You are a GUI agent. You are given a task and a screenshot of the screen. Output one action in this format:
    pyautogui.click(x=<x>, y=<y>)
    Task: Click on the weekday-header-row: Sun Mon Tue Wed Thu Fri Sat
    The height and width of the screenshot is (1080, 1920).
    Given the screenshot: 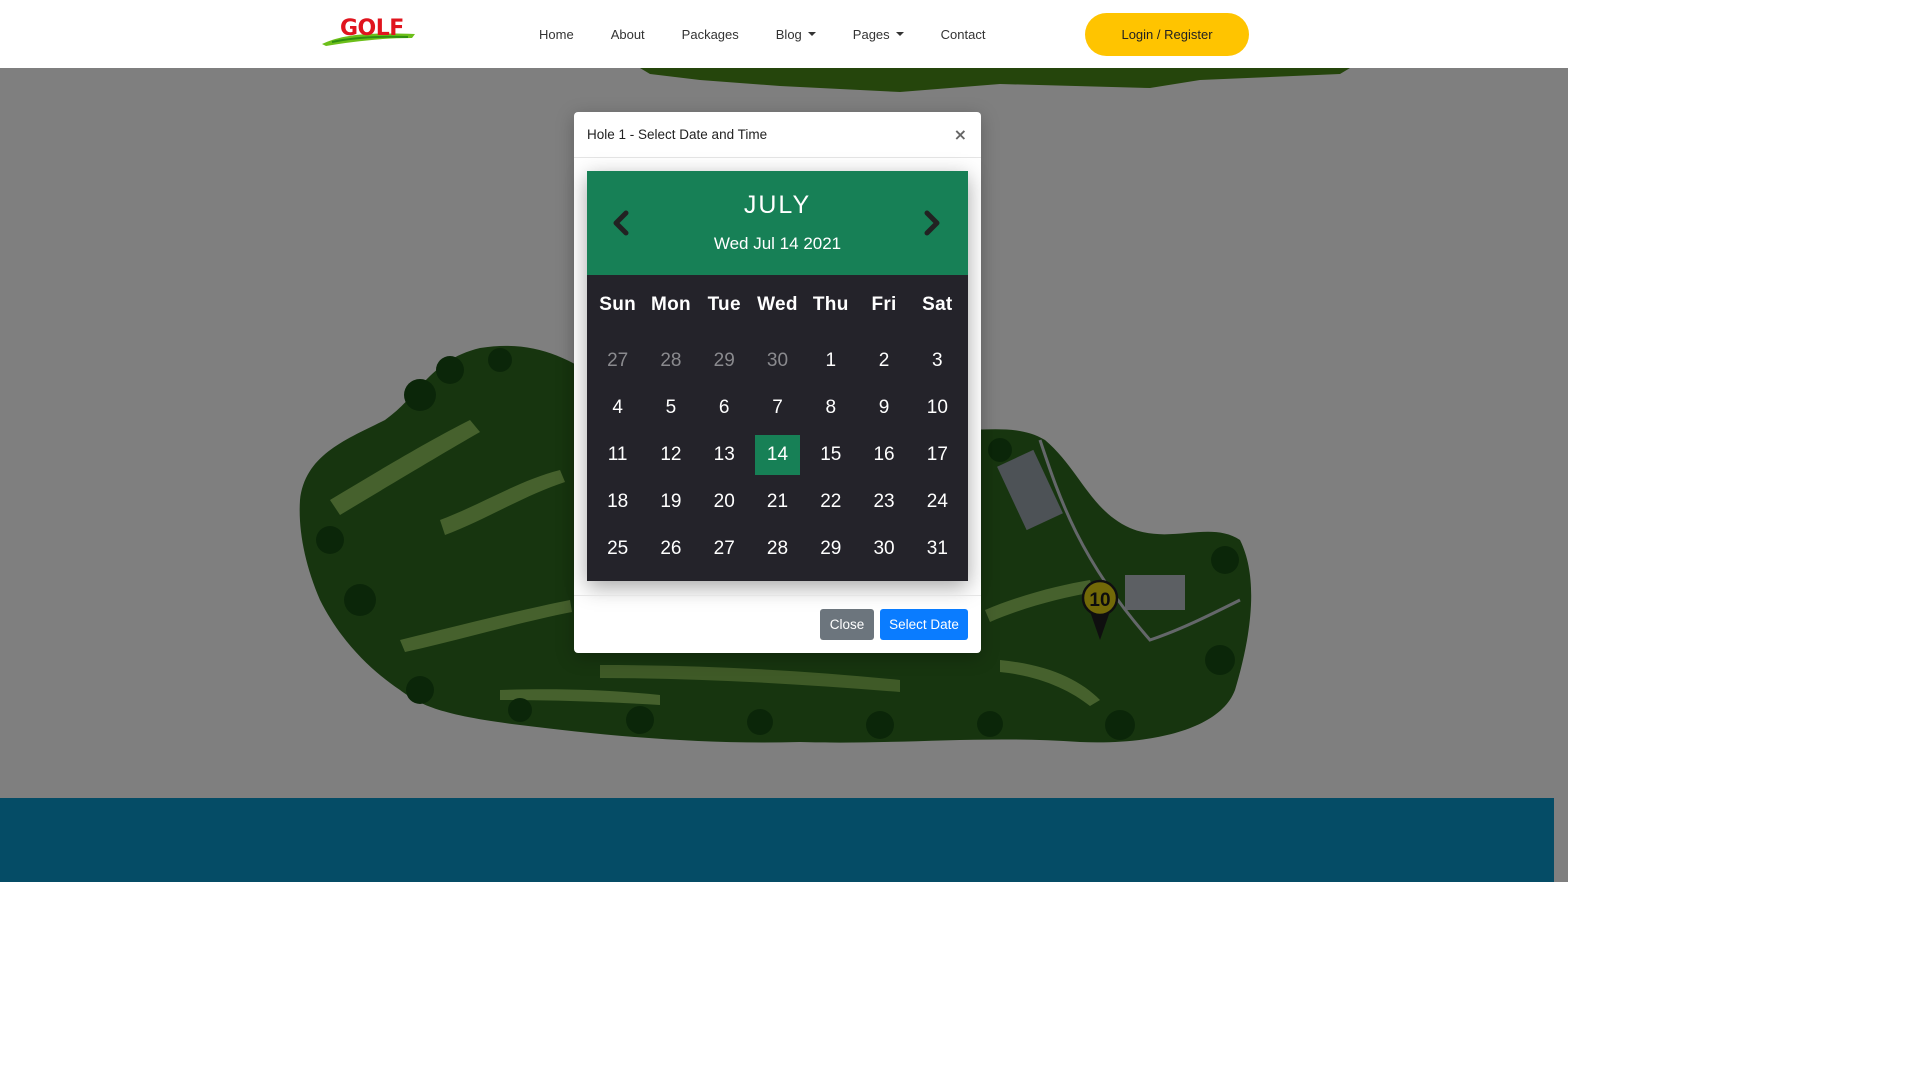 What is the action you would take?
    pyautogui.click(x=777, y=305)
    